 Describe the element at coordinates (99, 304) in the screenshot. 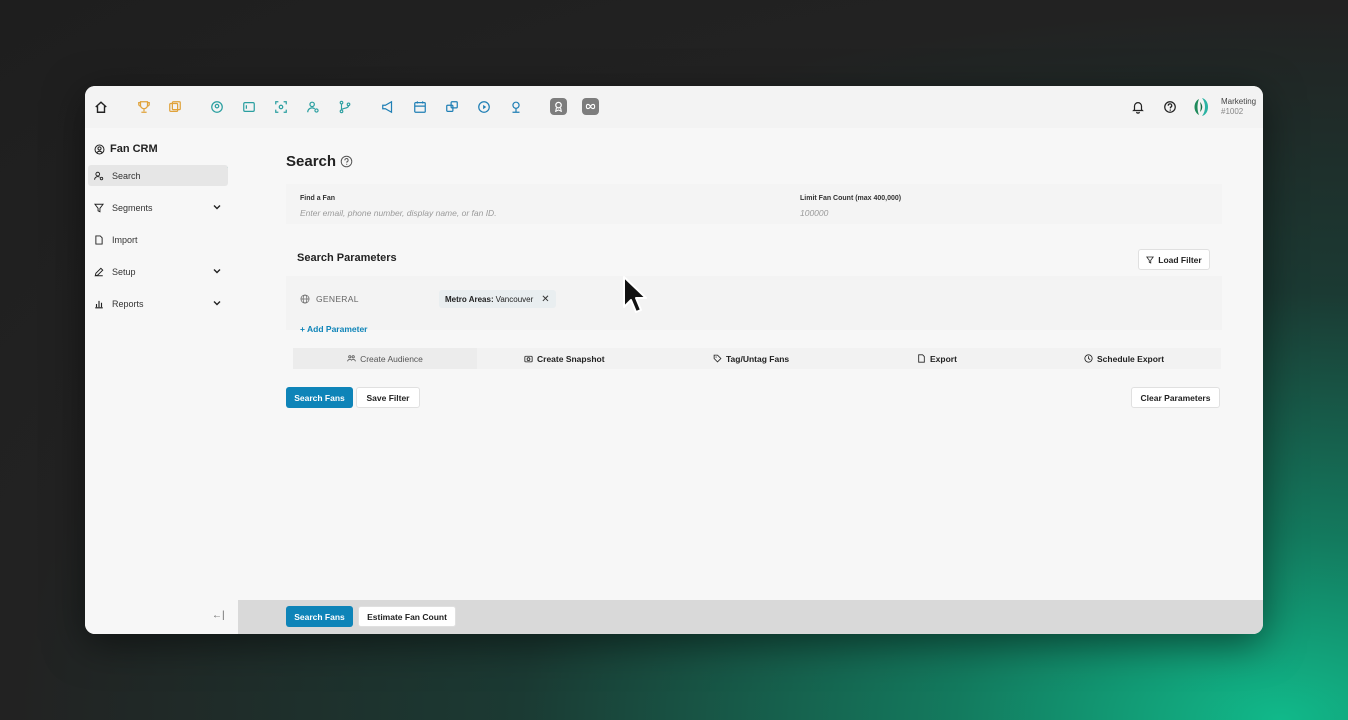

I see `chart-icon` at that location.